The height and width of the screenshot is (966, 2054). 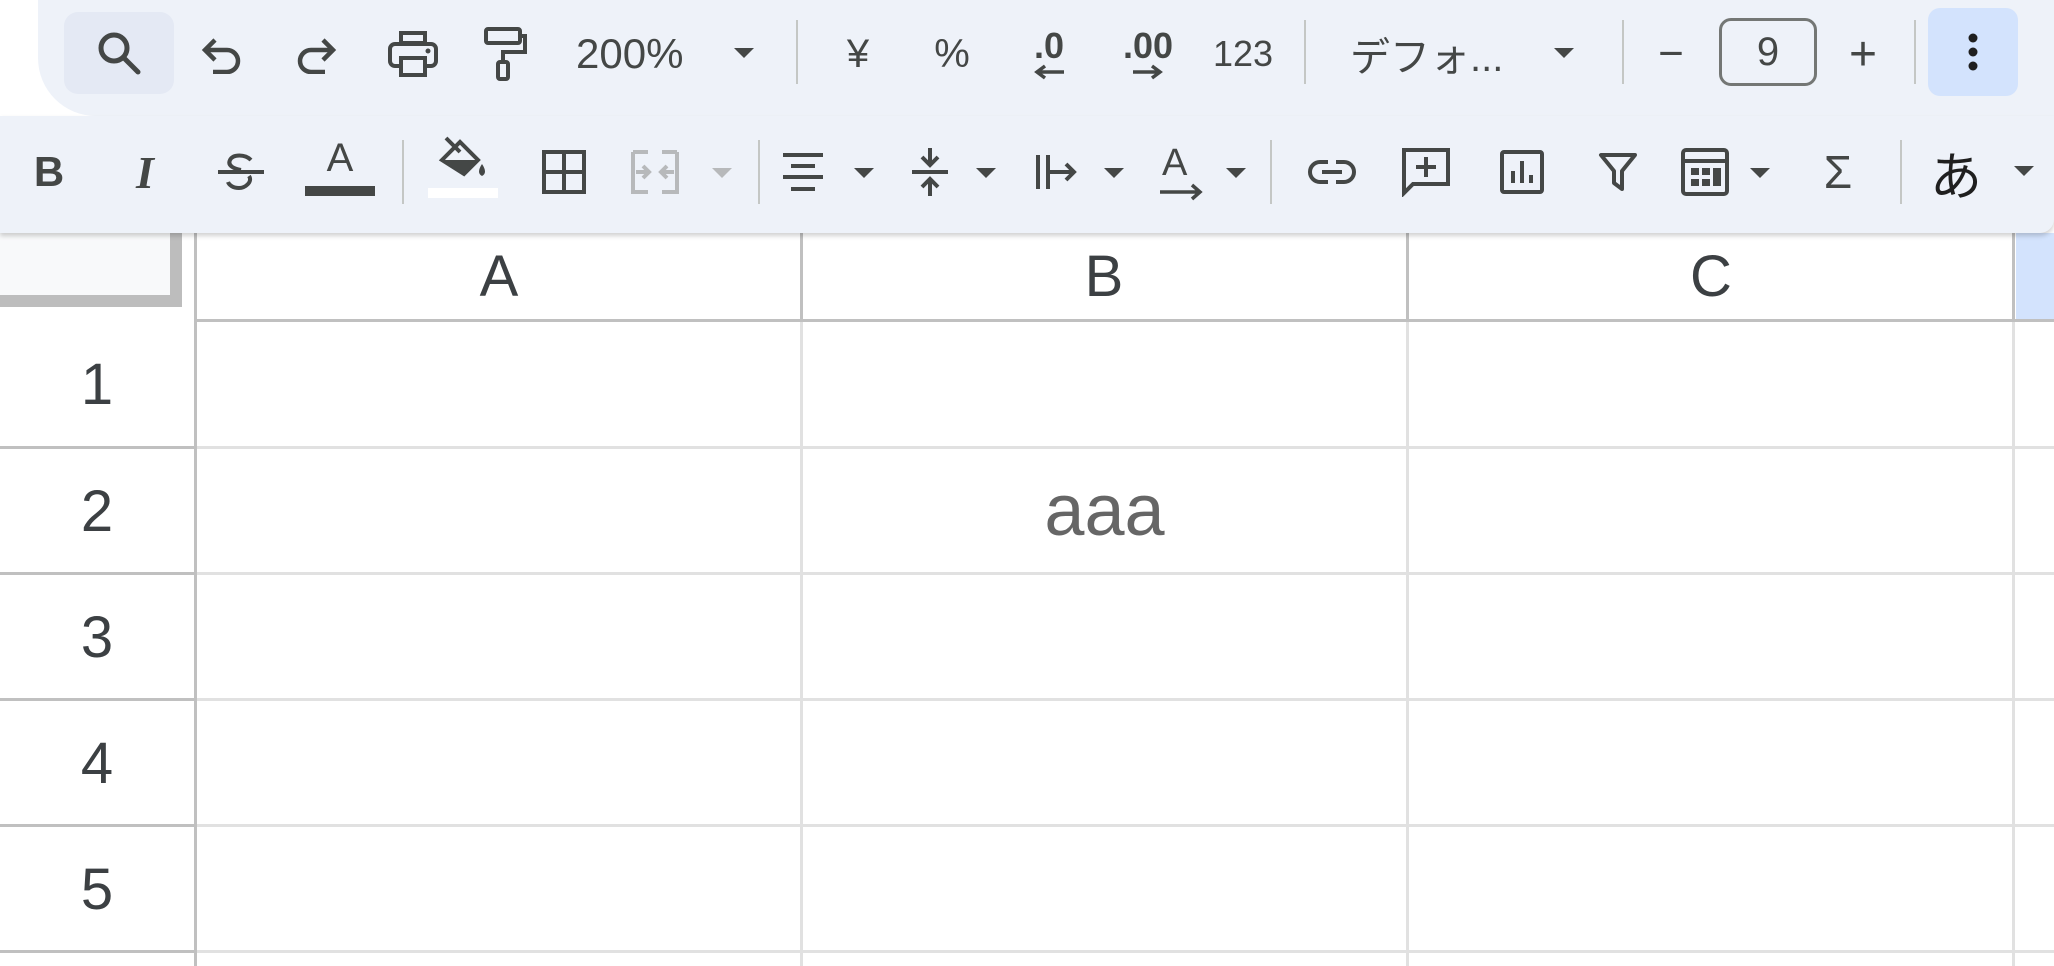 What do you see at coordinates (1705, 172) in the screenshot?
I see `table-calculator-icon` at bounding box center [1705, 172].